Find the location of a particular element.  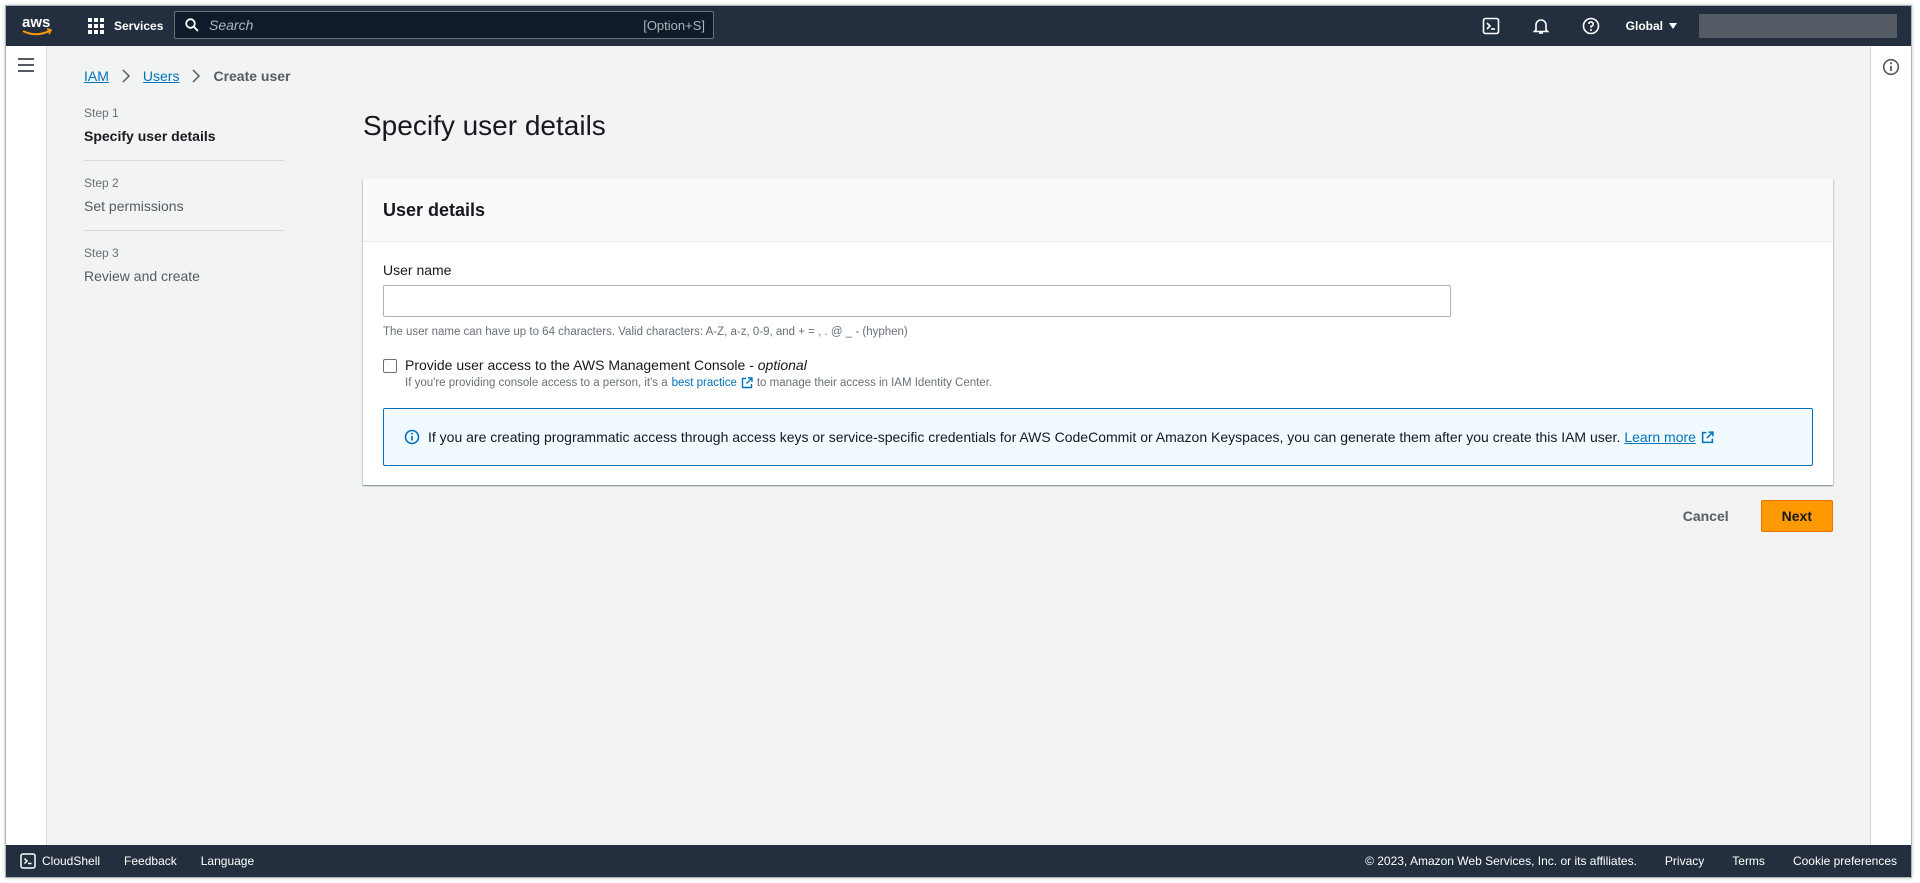

panel-header: User details is located at coordinates (1098, 210).